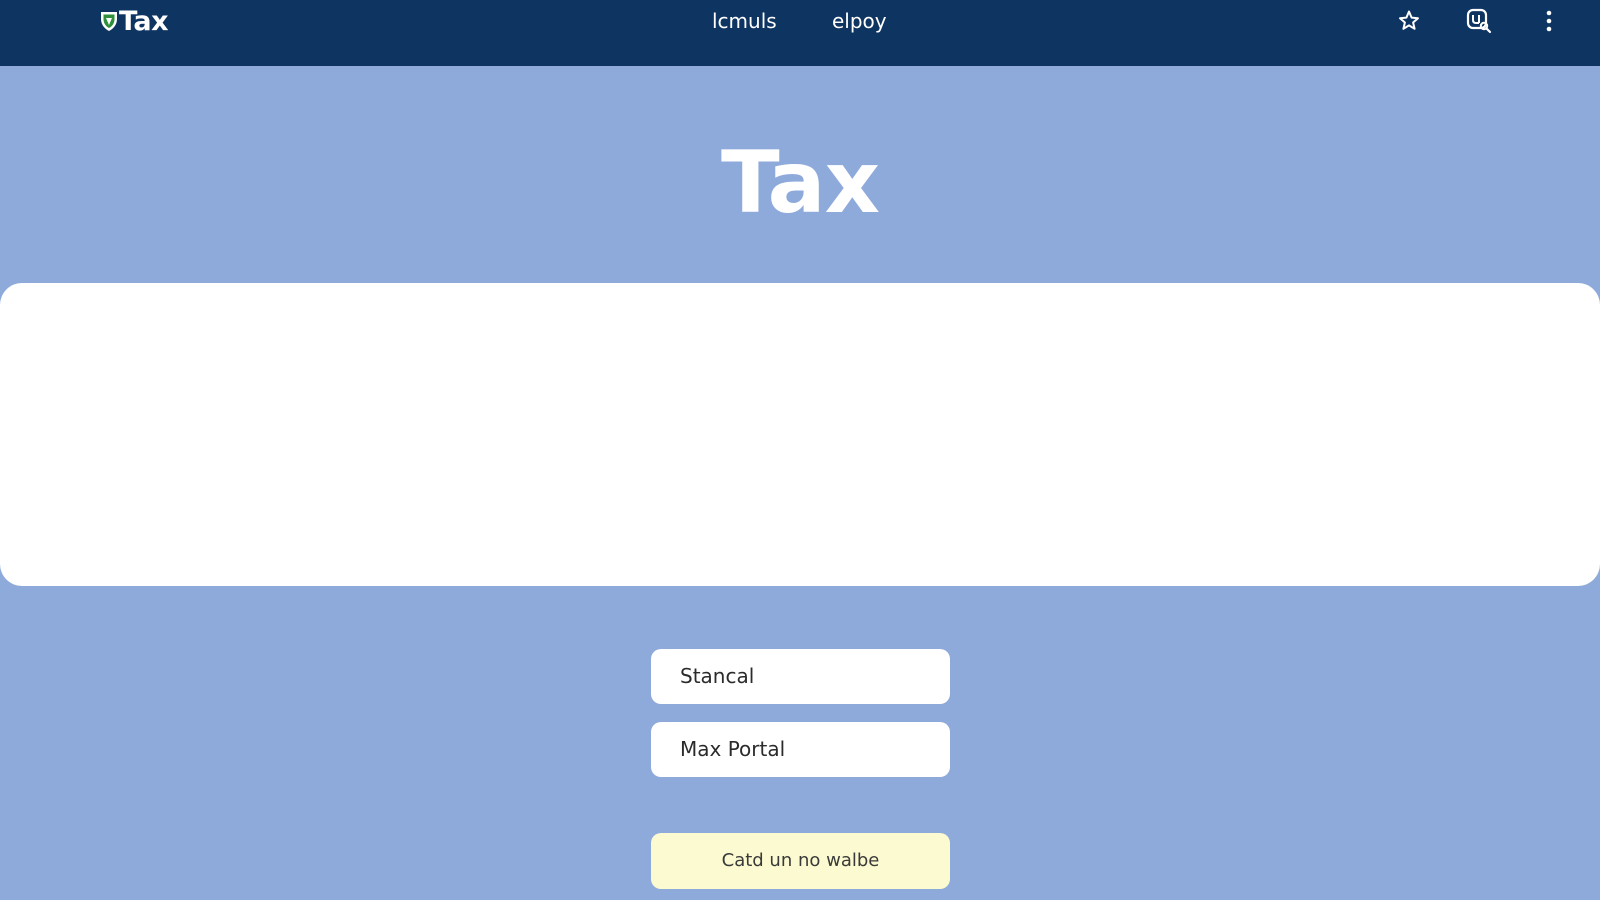 The image size is (1600, 900). Describe the element at coordinates (744, 21) in the screenshot. I see `nav-link-lcmuls: lcmuls` at that location.